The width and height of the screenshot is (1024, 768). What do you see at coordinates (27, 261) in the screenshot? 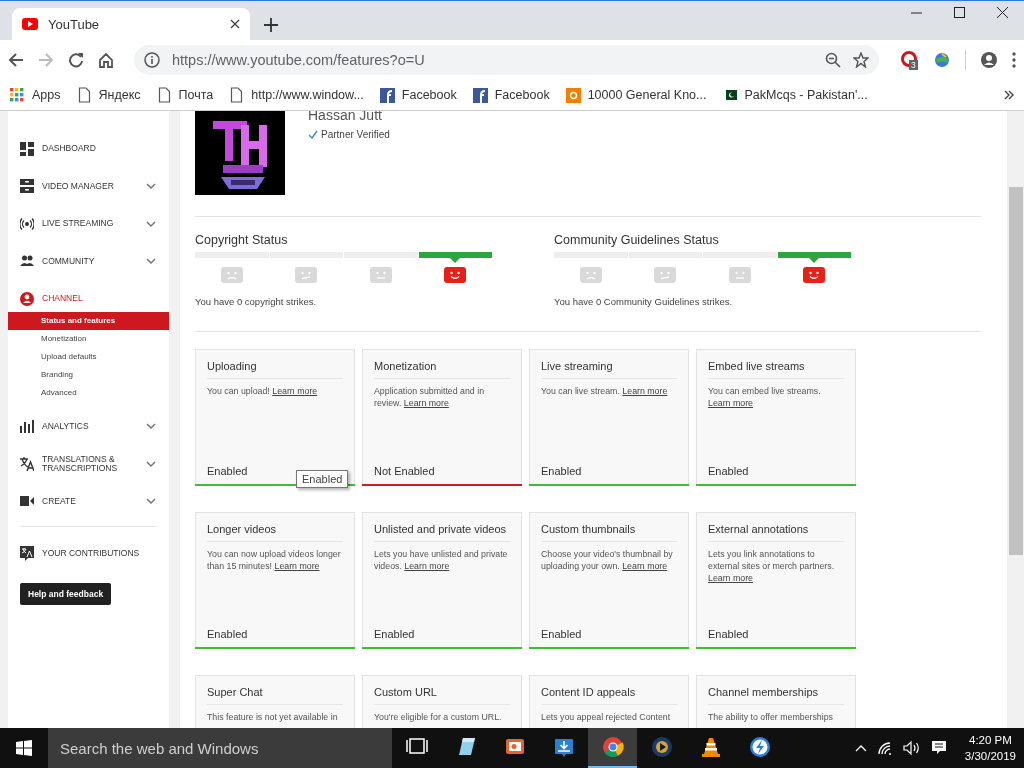
I see `community-icon` at bounding box center [27, 261].